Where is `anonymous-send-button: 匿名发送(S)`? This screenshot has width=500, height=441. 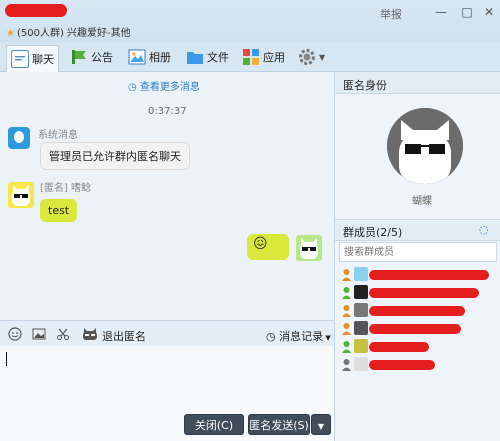 anonymous-send-button: 匿名发送(S) is located at coordinates (279, 424).